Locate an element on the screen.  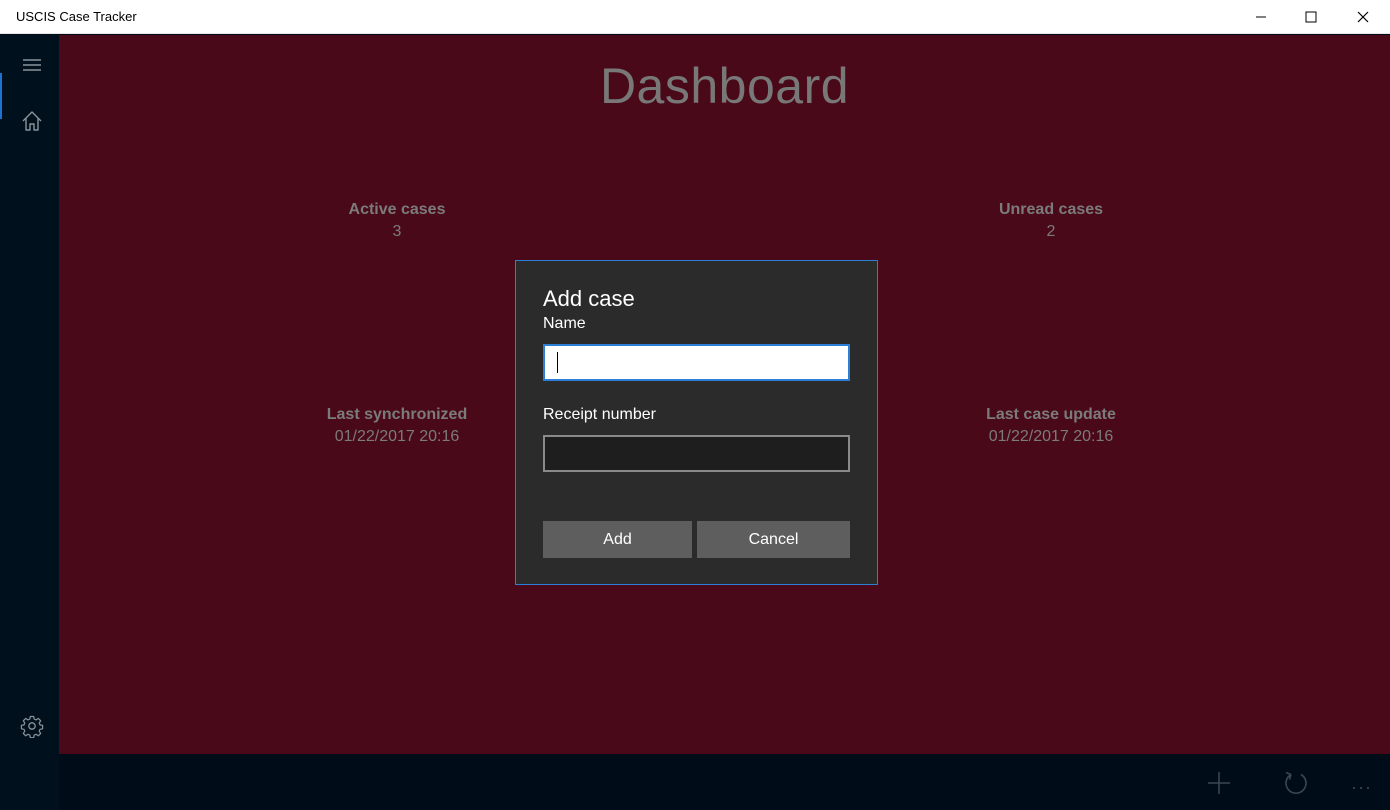
refresh-icon is located at coordinates (1296, 782).